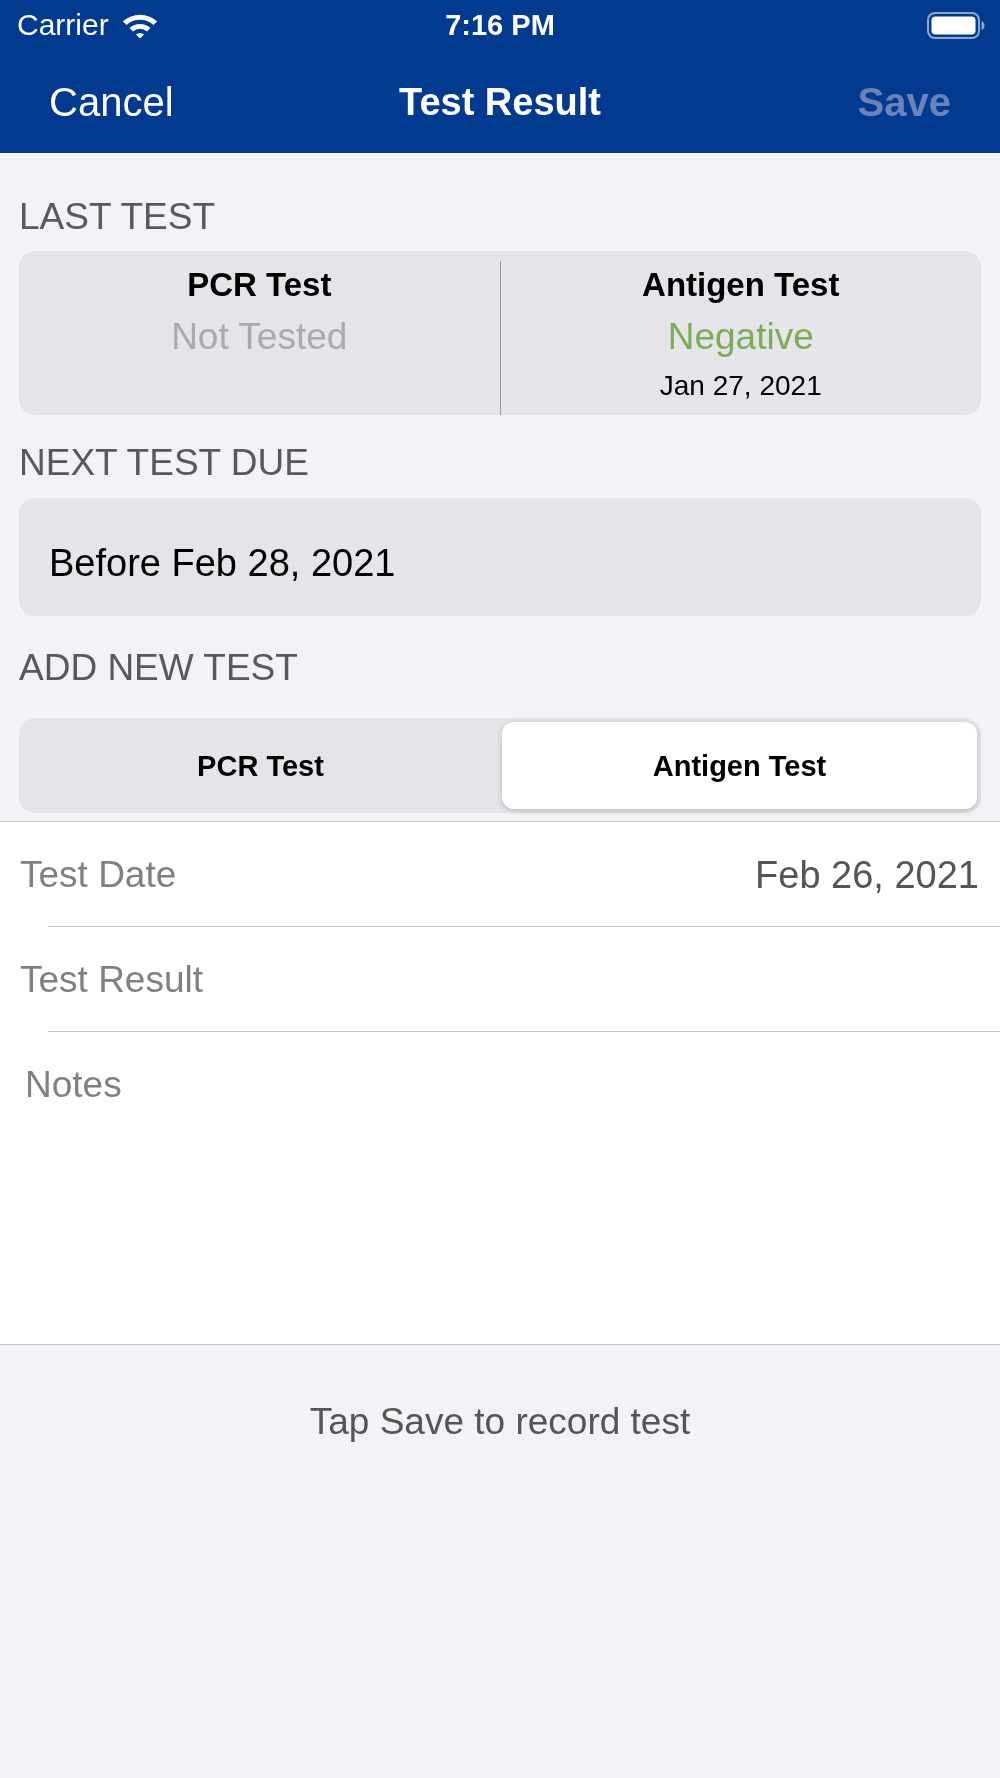 This screenshot has height=1778, width=1000. I want to click on form-row: Test Result, so click(500, 979).